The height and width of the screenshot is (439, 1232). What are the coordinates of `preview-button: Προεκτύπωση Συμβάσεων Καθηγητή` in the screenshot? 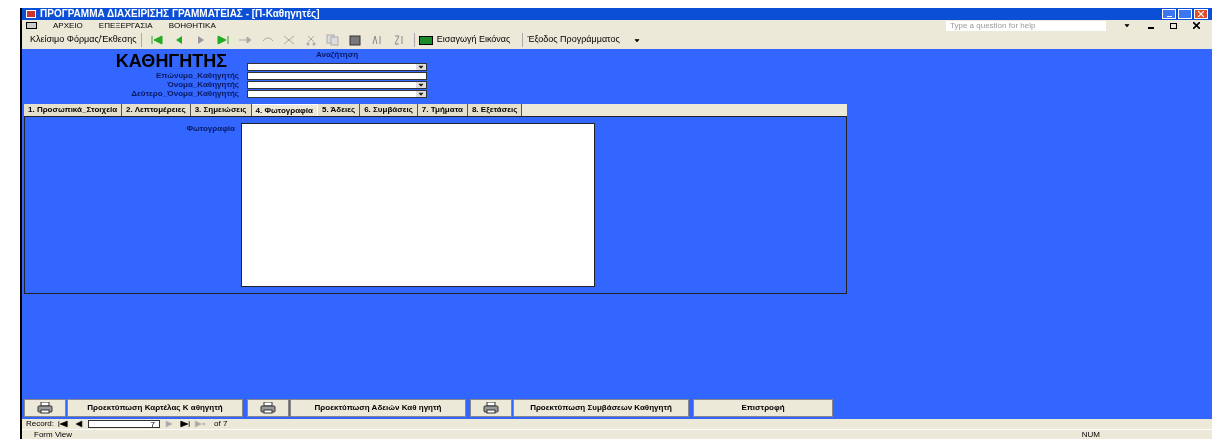 It's located at (601, 408).